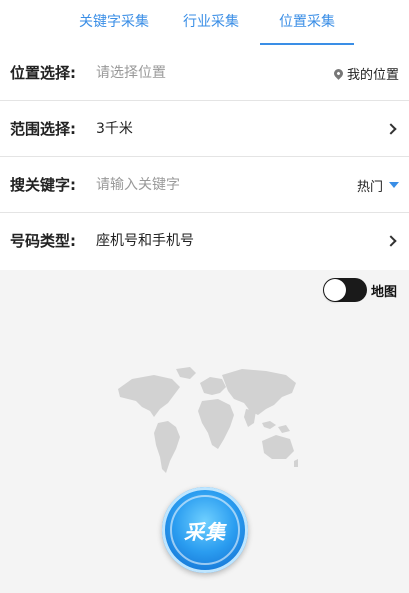 The image size is (409, 593). I want to click on toggle-knob, so click(334, 290).